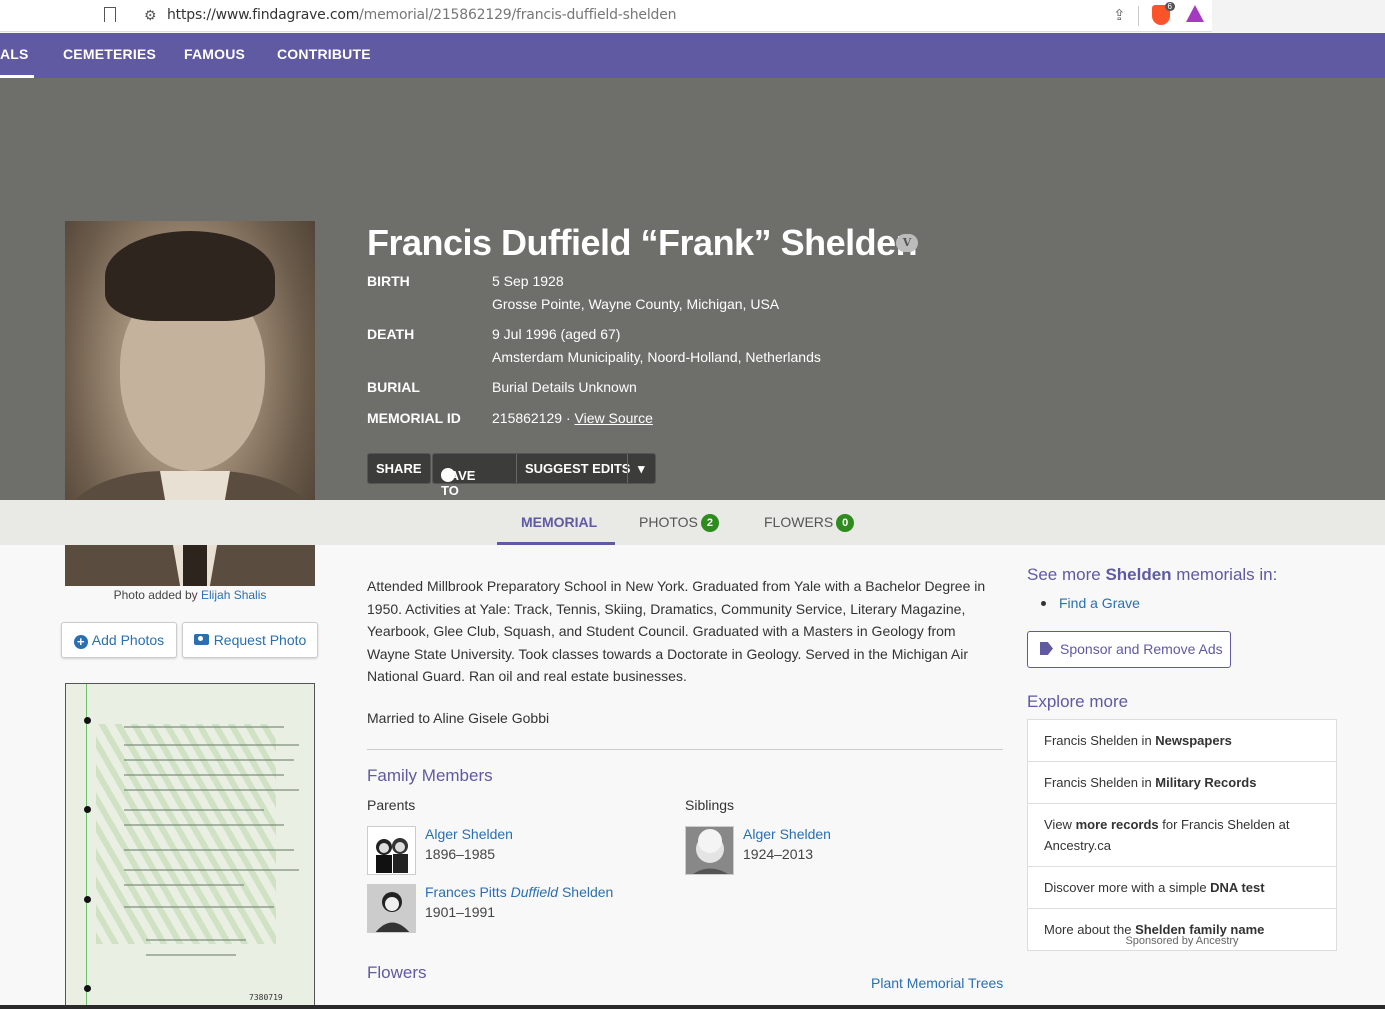  I want to click on parent-name-link: Frances Pitts Duffield Shelden, so click(519, 892).